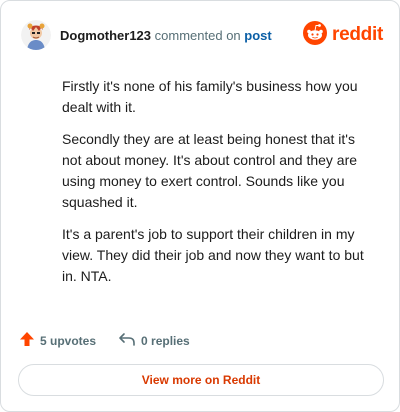  I want to click on upvote-button: 5 upvotes, so click(57, 340).